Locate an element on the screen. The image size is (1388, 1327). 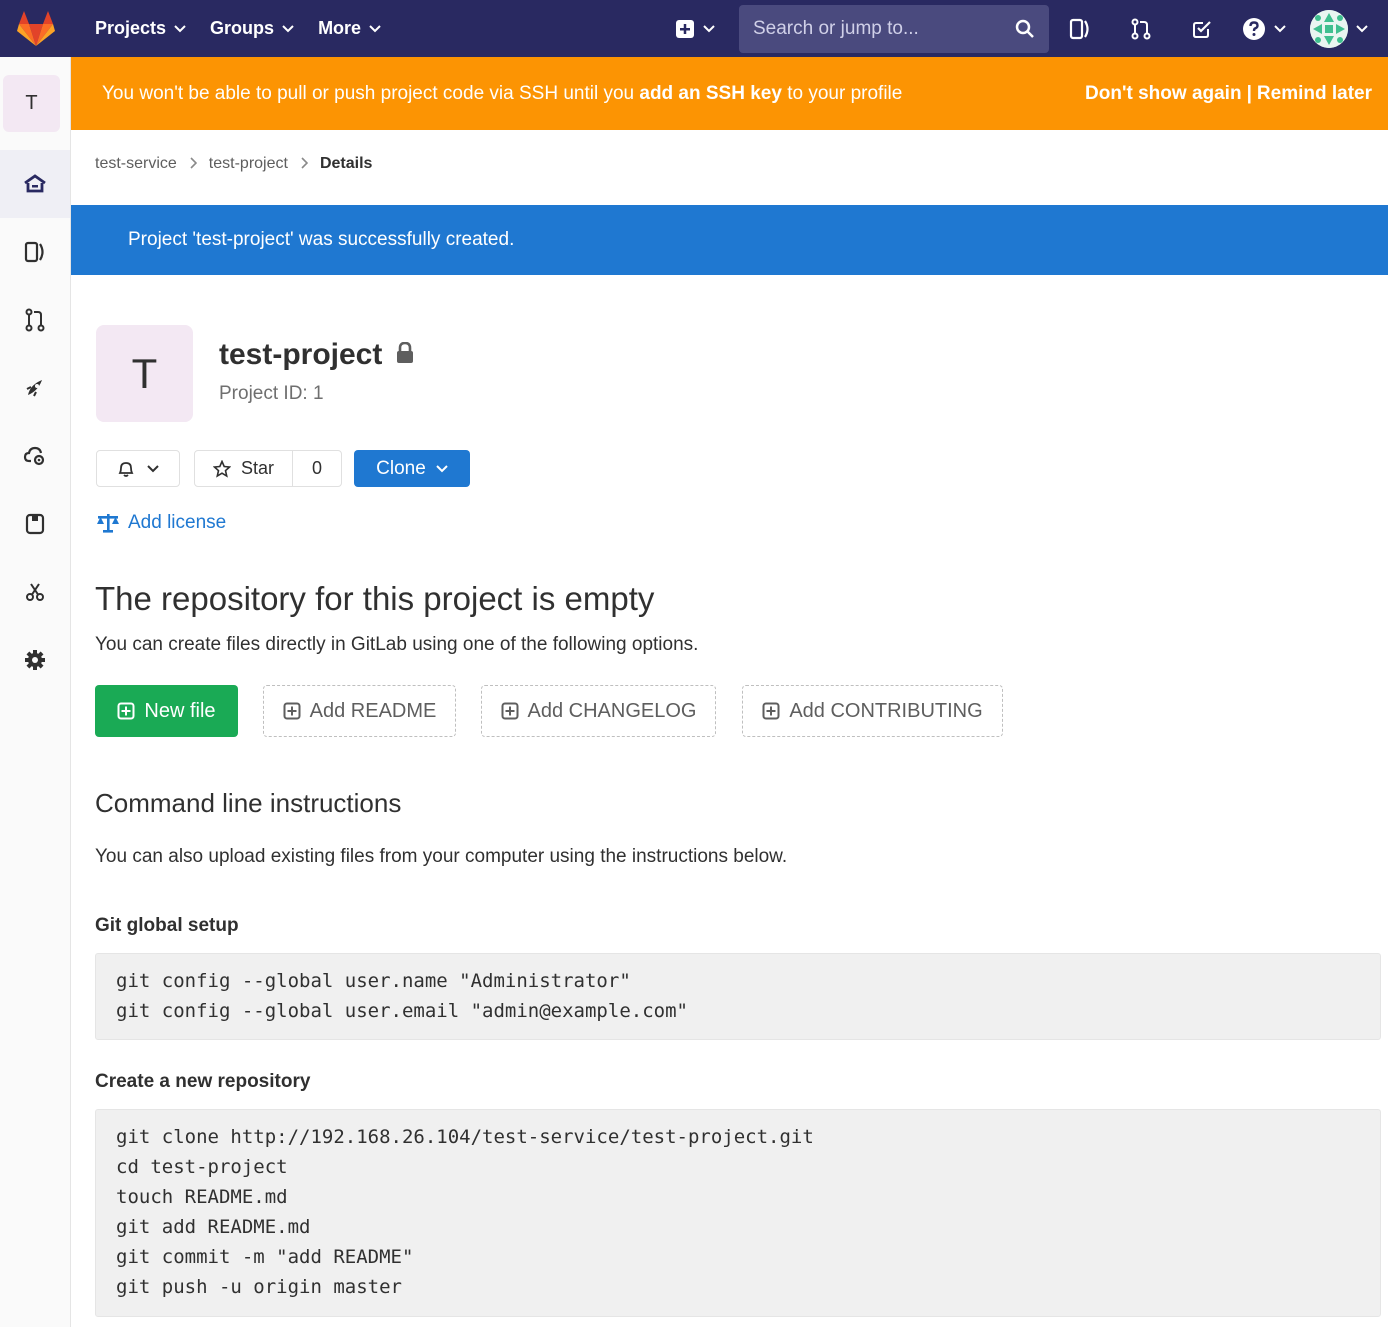
groups-dropdown: Groups is located at coordinates (252, 28).